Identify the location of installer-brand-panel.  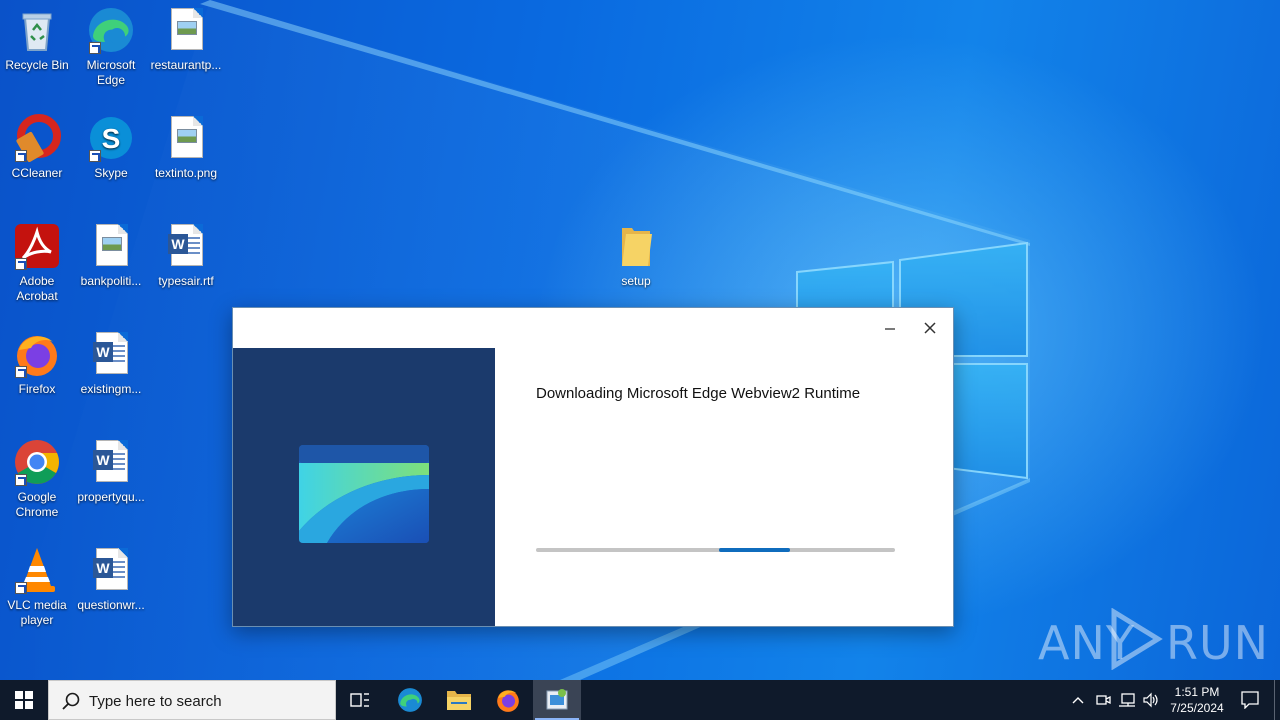
(364, 487).